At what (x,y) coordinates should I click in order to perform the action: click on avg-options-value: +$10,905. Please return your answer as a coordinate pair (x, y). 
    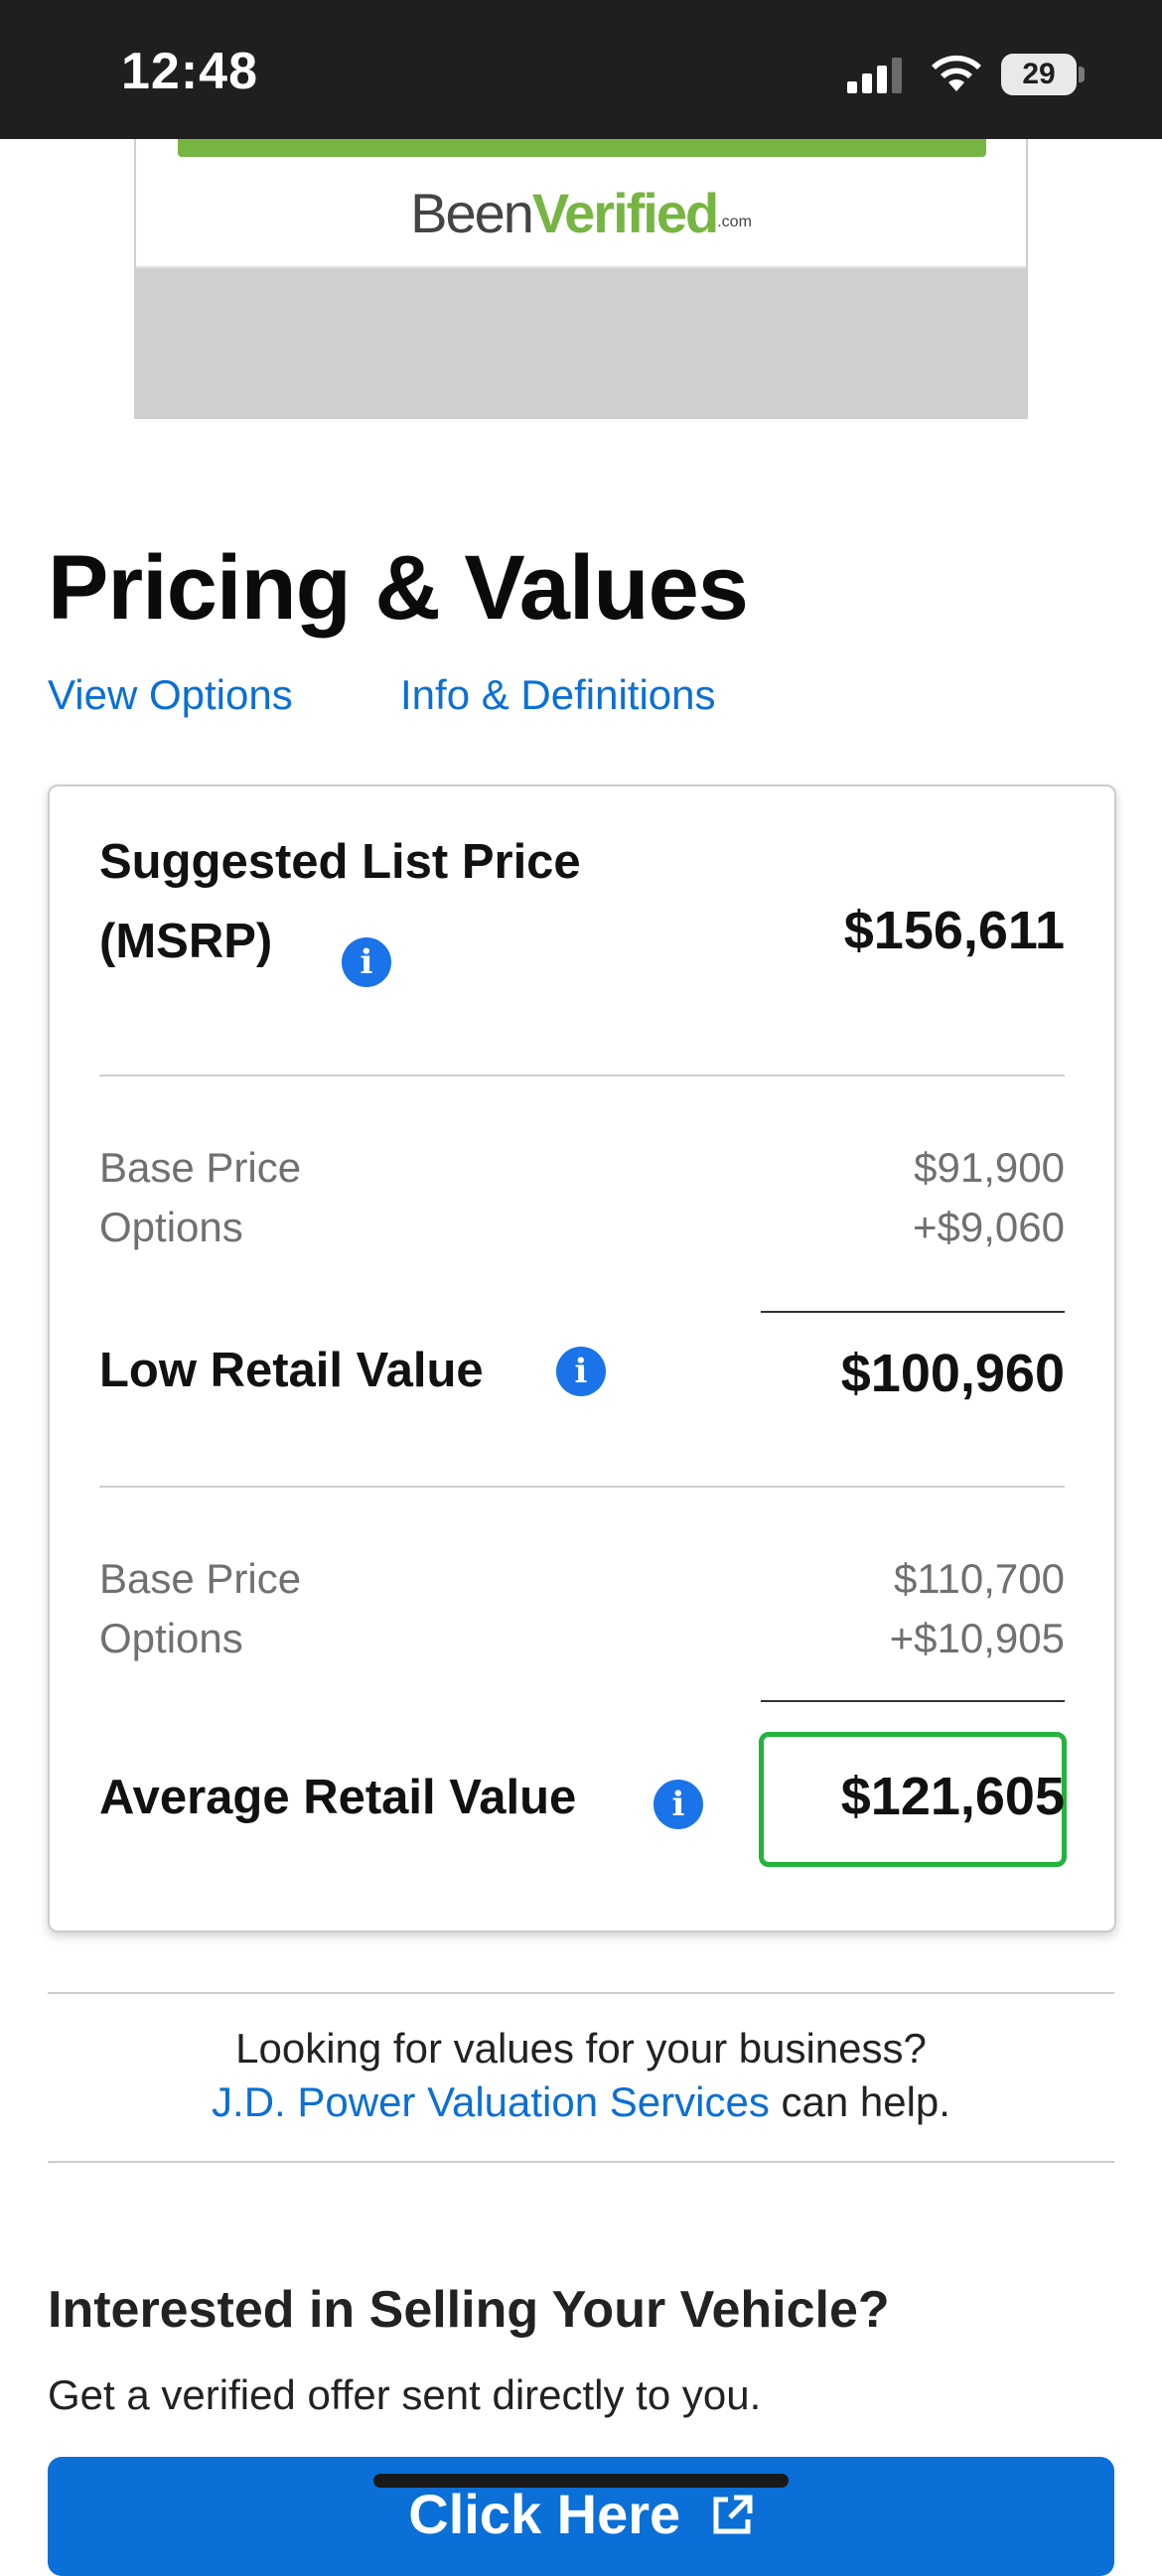
    Looking at the image, I should click on (977, 1638).